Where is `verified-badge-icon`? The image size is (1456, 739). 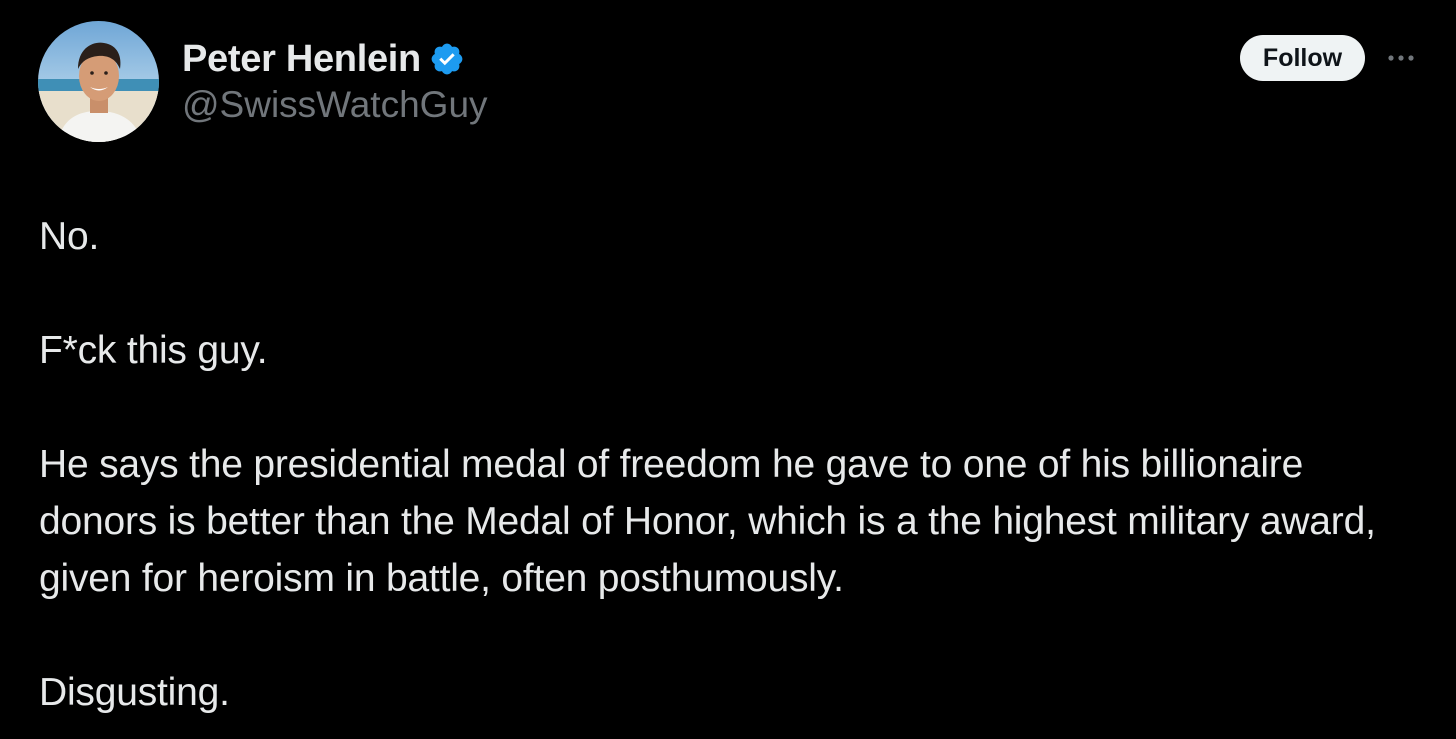 verified-badge-icon is located at coordinates (447, 59).